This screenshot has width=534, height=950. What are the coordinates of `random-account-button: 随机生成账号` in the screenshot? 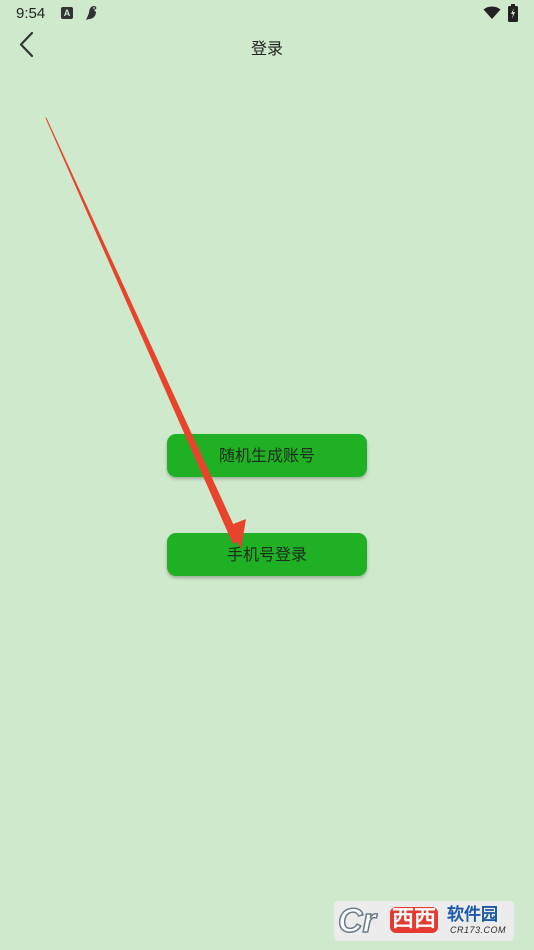 It's located at (267, 455).